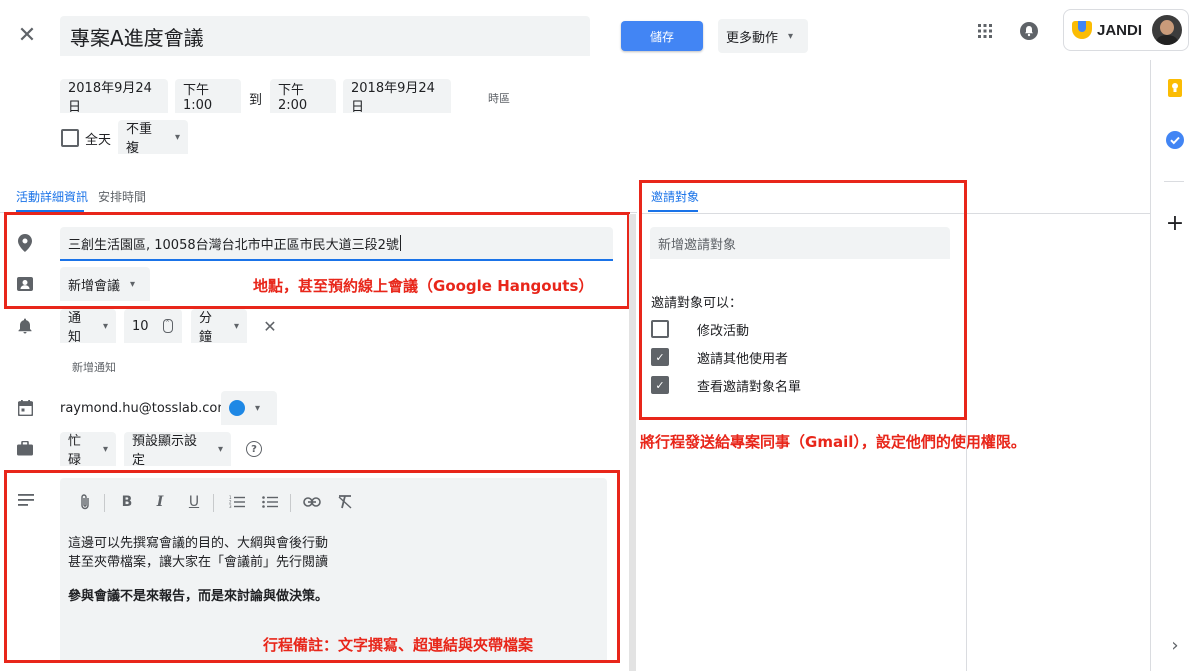 The height and width of the screenshot is (671, 1200). Describe the element at coordinates (25, 326) in the screenshot. I see `bell-icon` at that location.